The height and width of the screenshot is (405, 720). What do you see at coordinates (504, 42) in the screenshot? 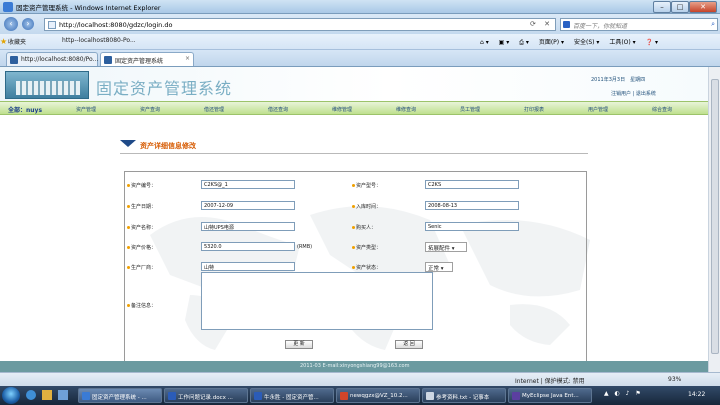
I see `feeds-icon: ▣ ▾` at bounding box center [504, 42].